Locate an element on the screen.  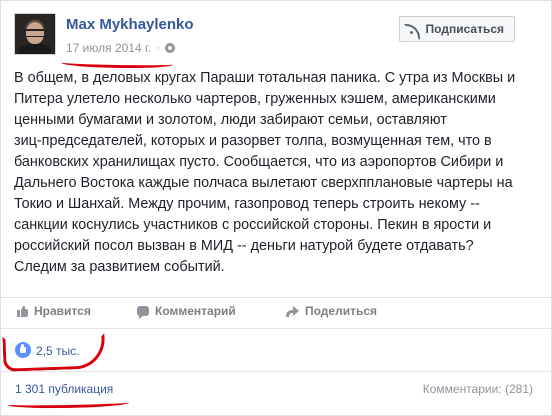
comment-label: Комментарий is located at coordinates (195, 311).